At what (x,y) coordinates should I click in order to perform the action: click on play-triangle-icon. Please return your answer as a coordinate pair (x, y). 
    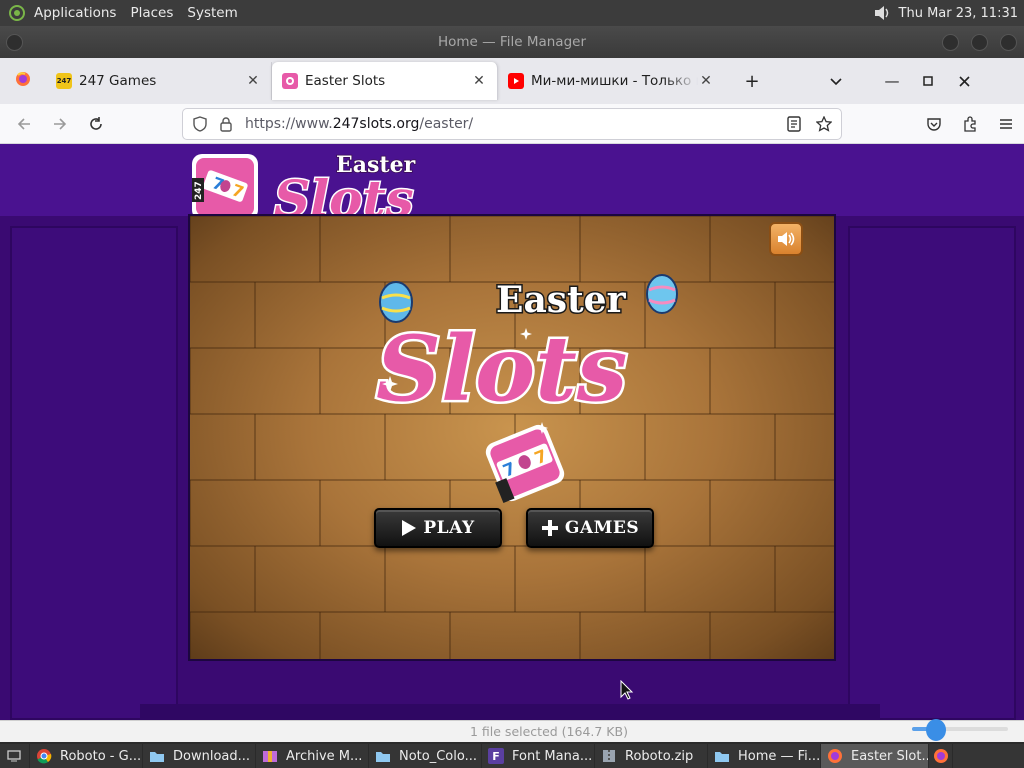
    Looking at the image, I should click on (409, 528).